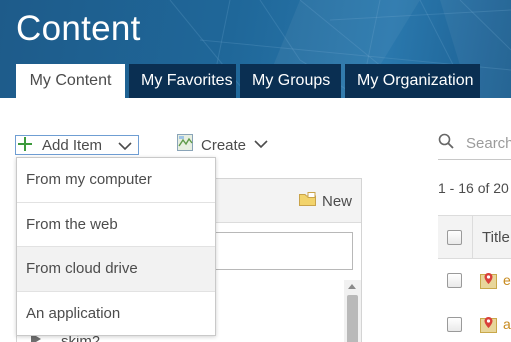 This screenshot has width=511, height=342. What do you see at coordinates (352, 318) in the screenshot?
I see `scrollbar-thumb` at bounding box center [352, 318].